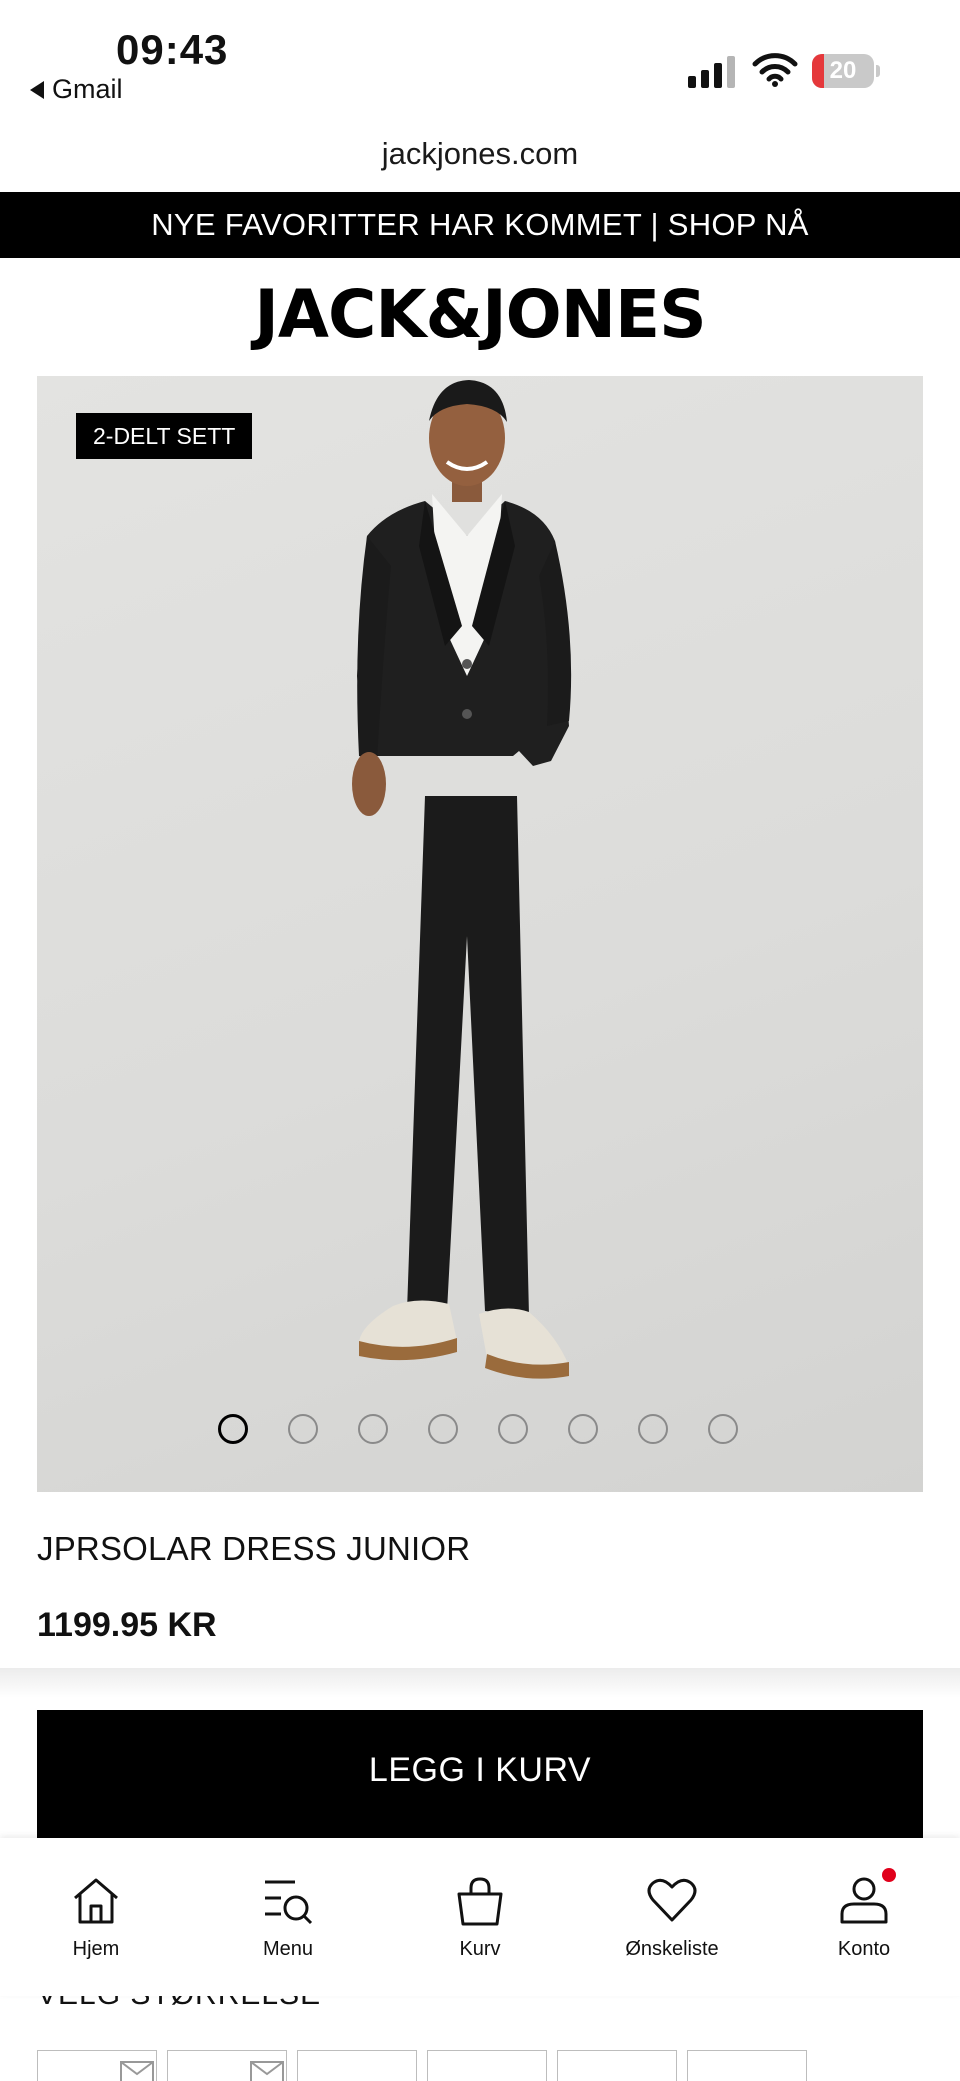 Image resolution: width=960 pixels, height=2081 pixels. Describe the element at coordinates (480, 1683) in the screenshot. I see `sticky-divider` at that location.